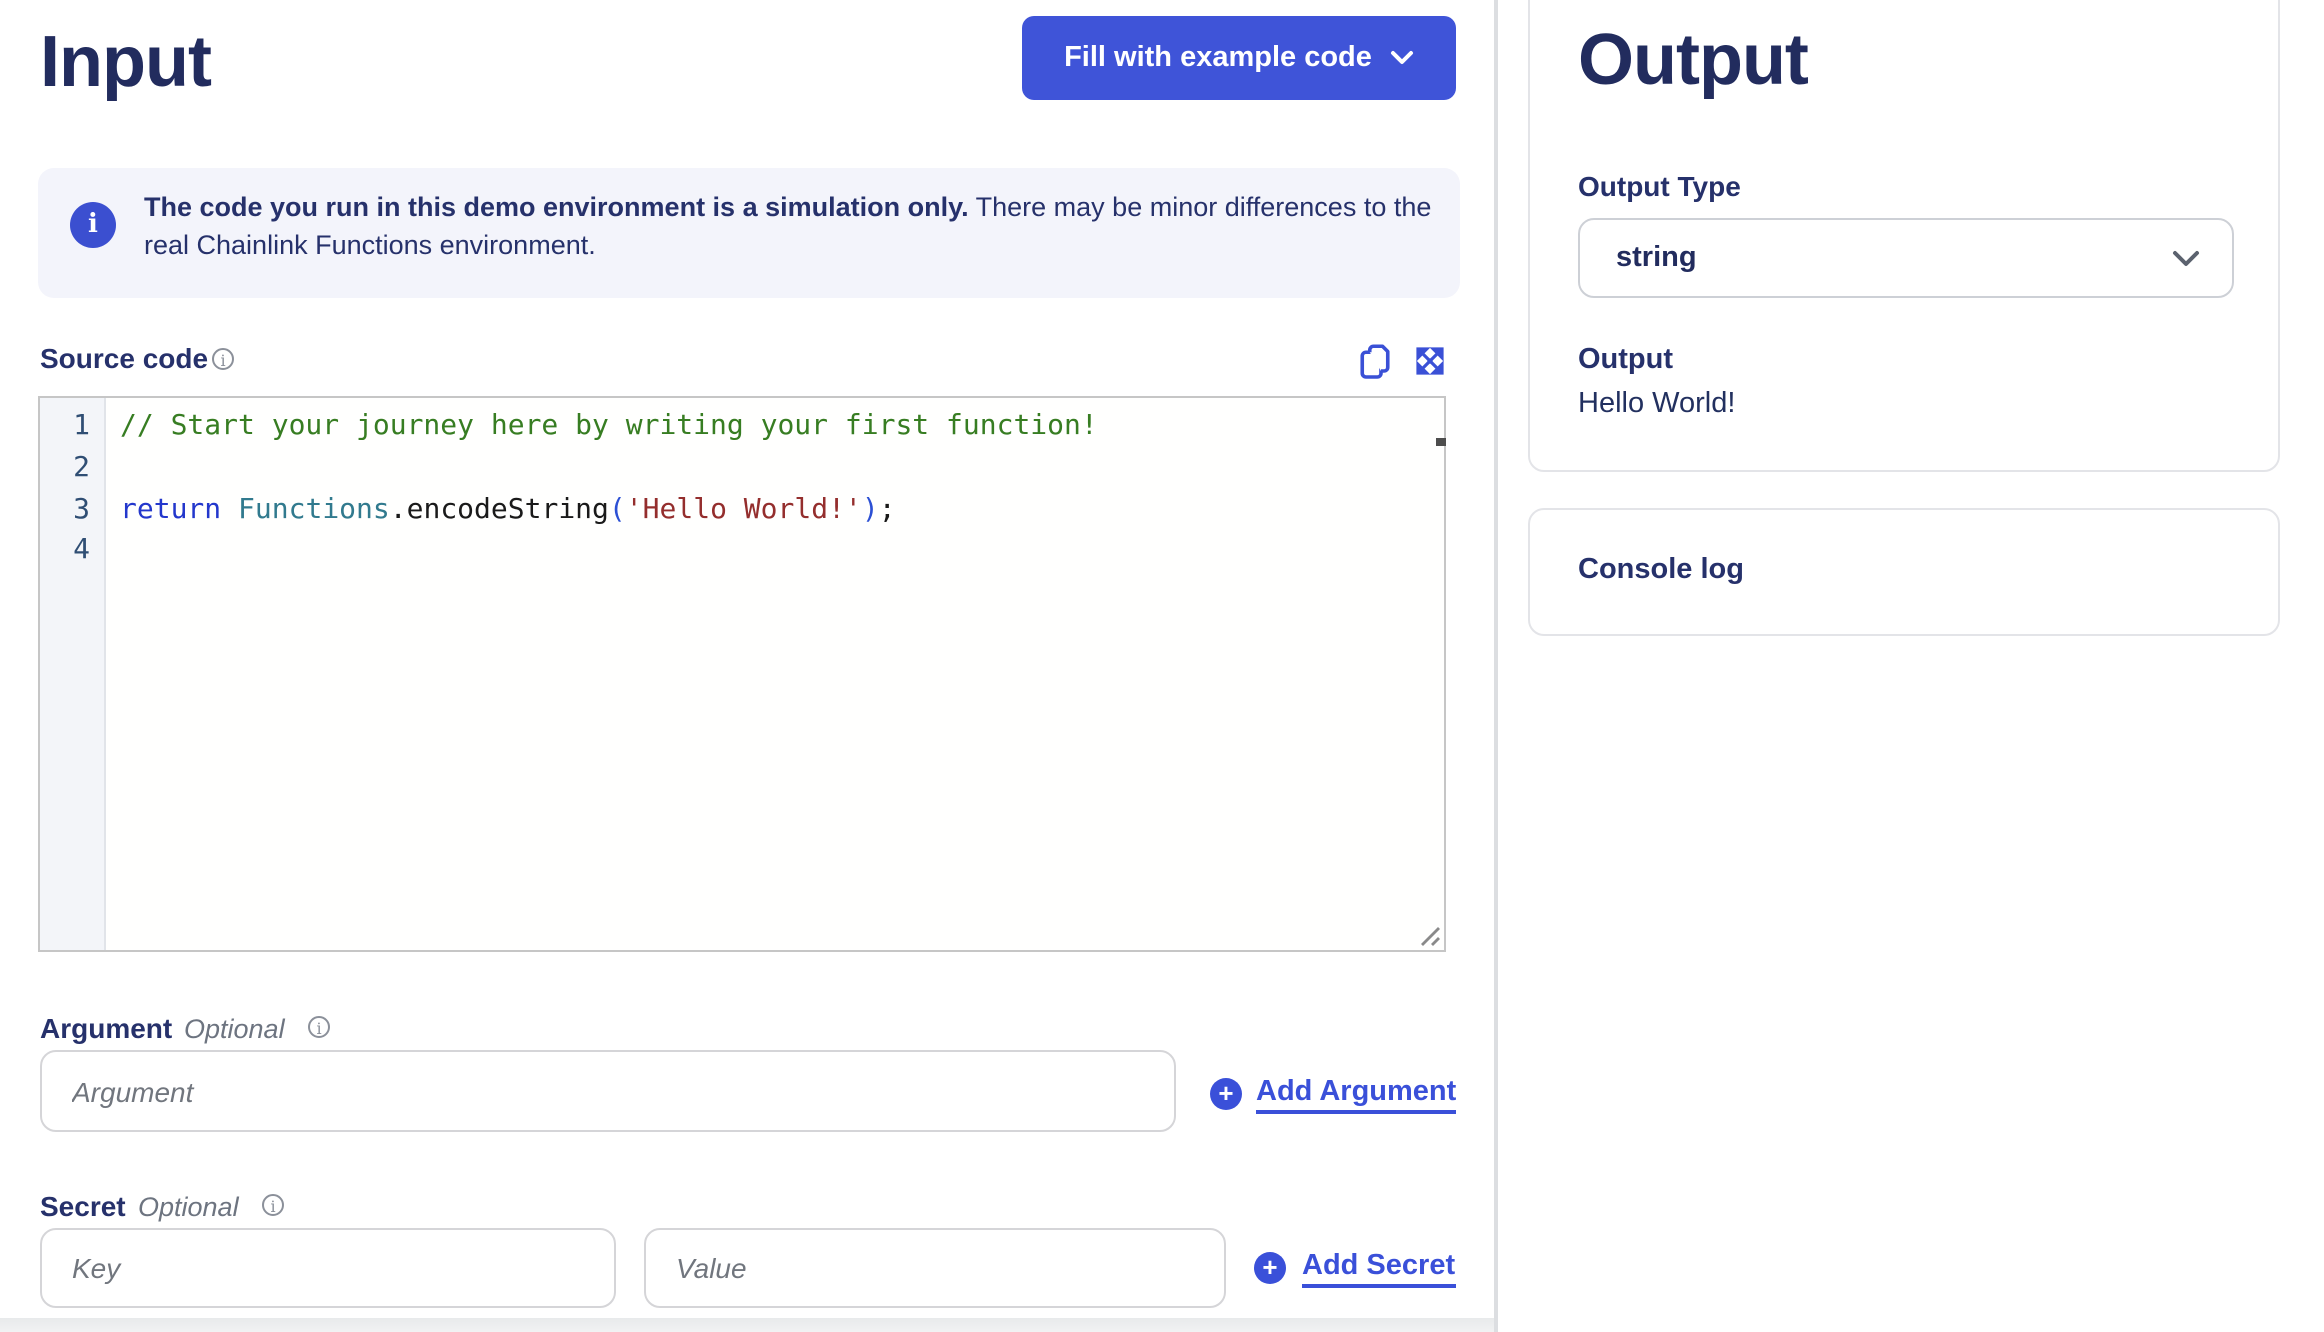 The image size is (2324, 1332). Describe the element at coordinates (273, 1205) in the screenshot. I see `secret-info-icon: i` at that location.